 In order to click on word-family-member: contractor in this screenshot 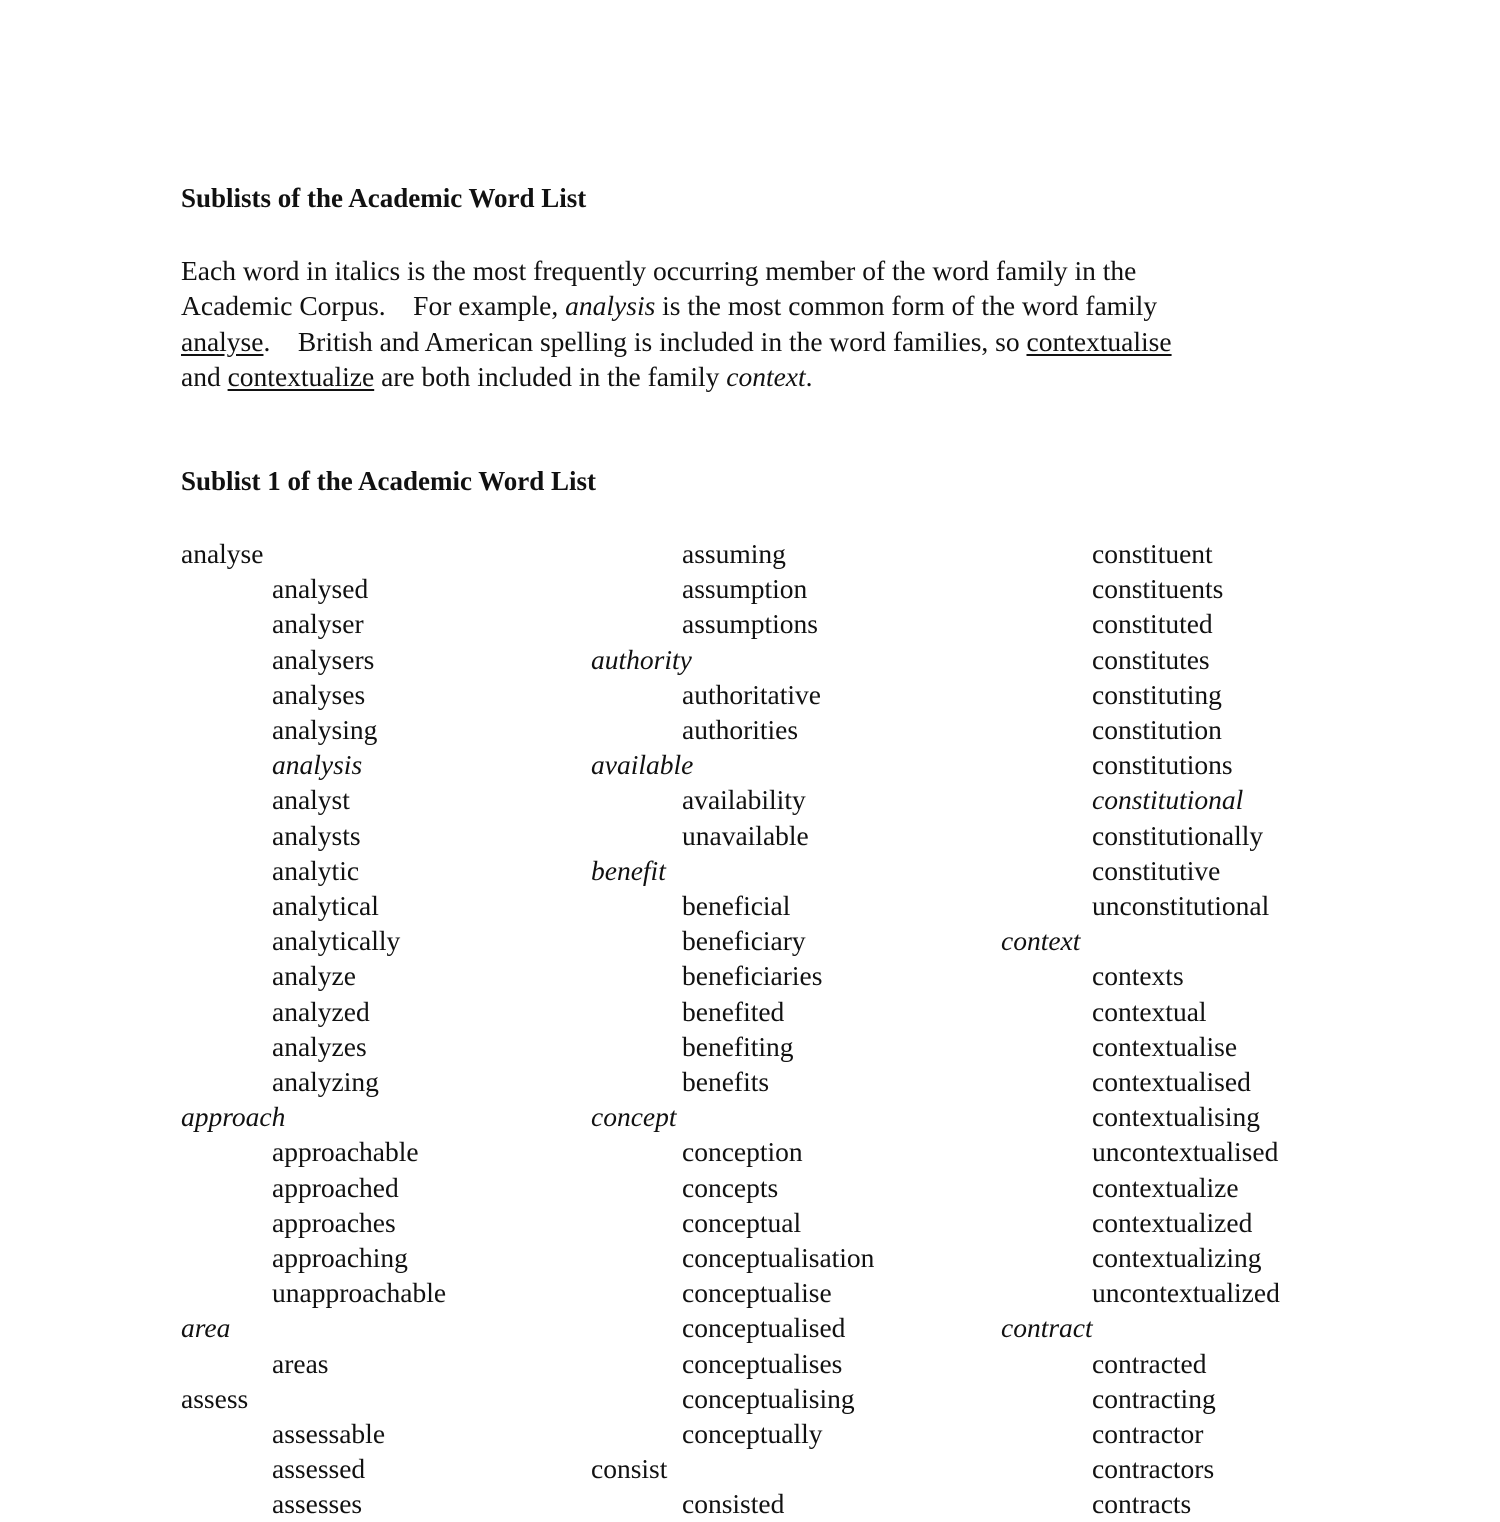, I will do `click(1148, 1434)`.